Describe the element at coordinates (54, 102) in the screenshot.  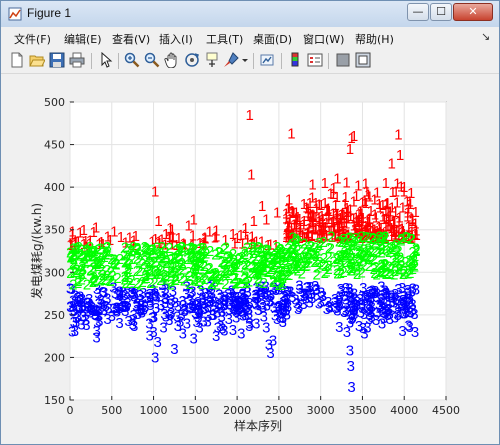
I see `y-tick-label: 500` at that location.